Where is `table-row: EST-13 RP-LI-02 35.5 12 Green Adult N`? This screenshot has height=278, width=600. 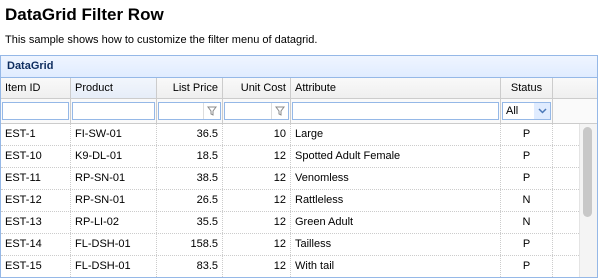 table-row: EST-13 RP-LI-02 35.5 12 Green Adult N is located at coordinates (299, 223).